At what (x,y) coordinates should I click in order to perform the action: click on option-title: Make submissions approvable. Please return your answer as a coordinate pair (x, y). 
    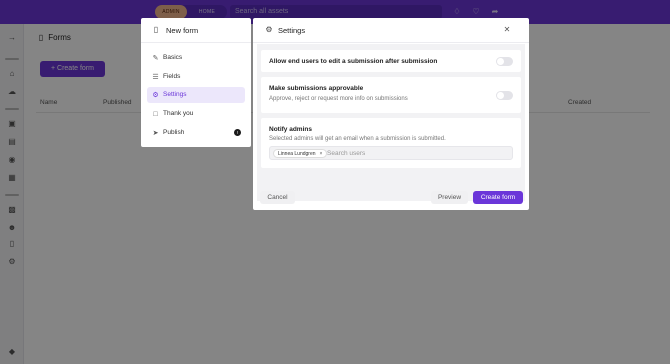
    Looking at the image, I should click on (316, 88).